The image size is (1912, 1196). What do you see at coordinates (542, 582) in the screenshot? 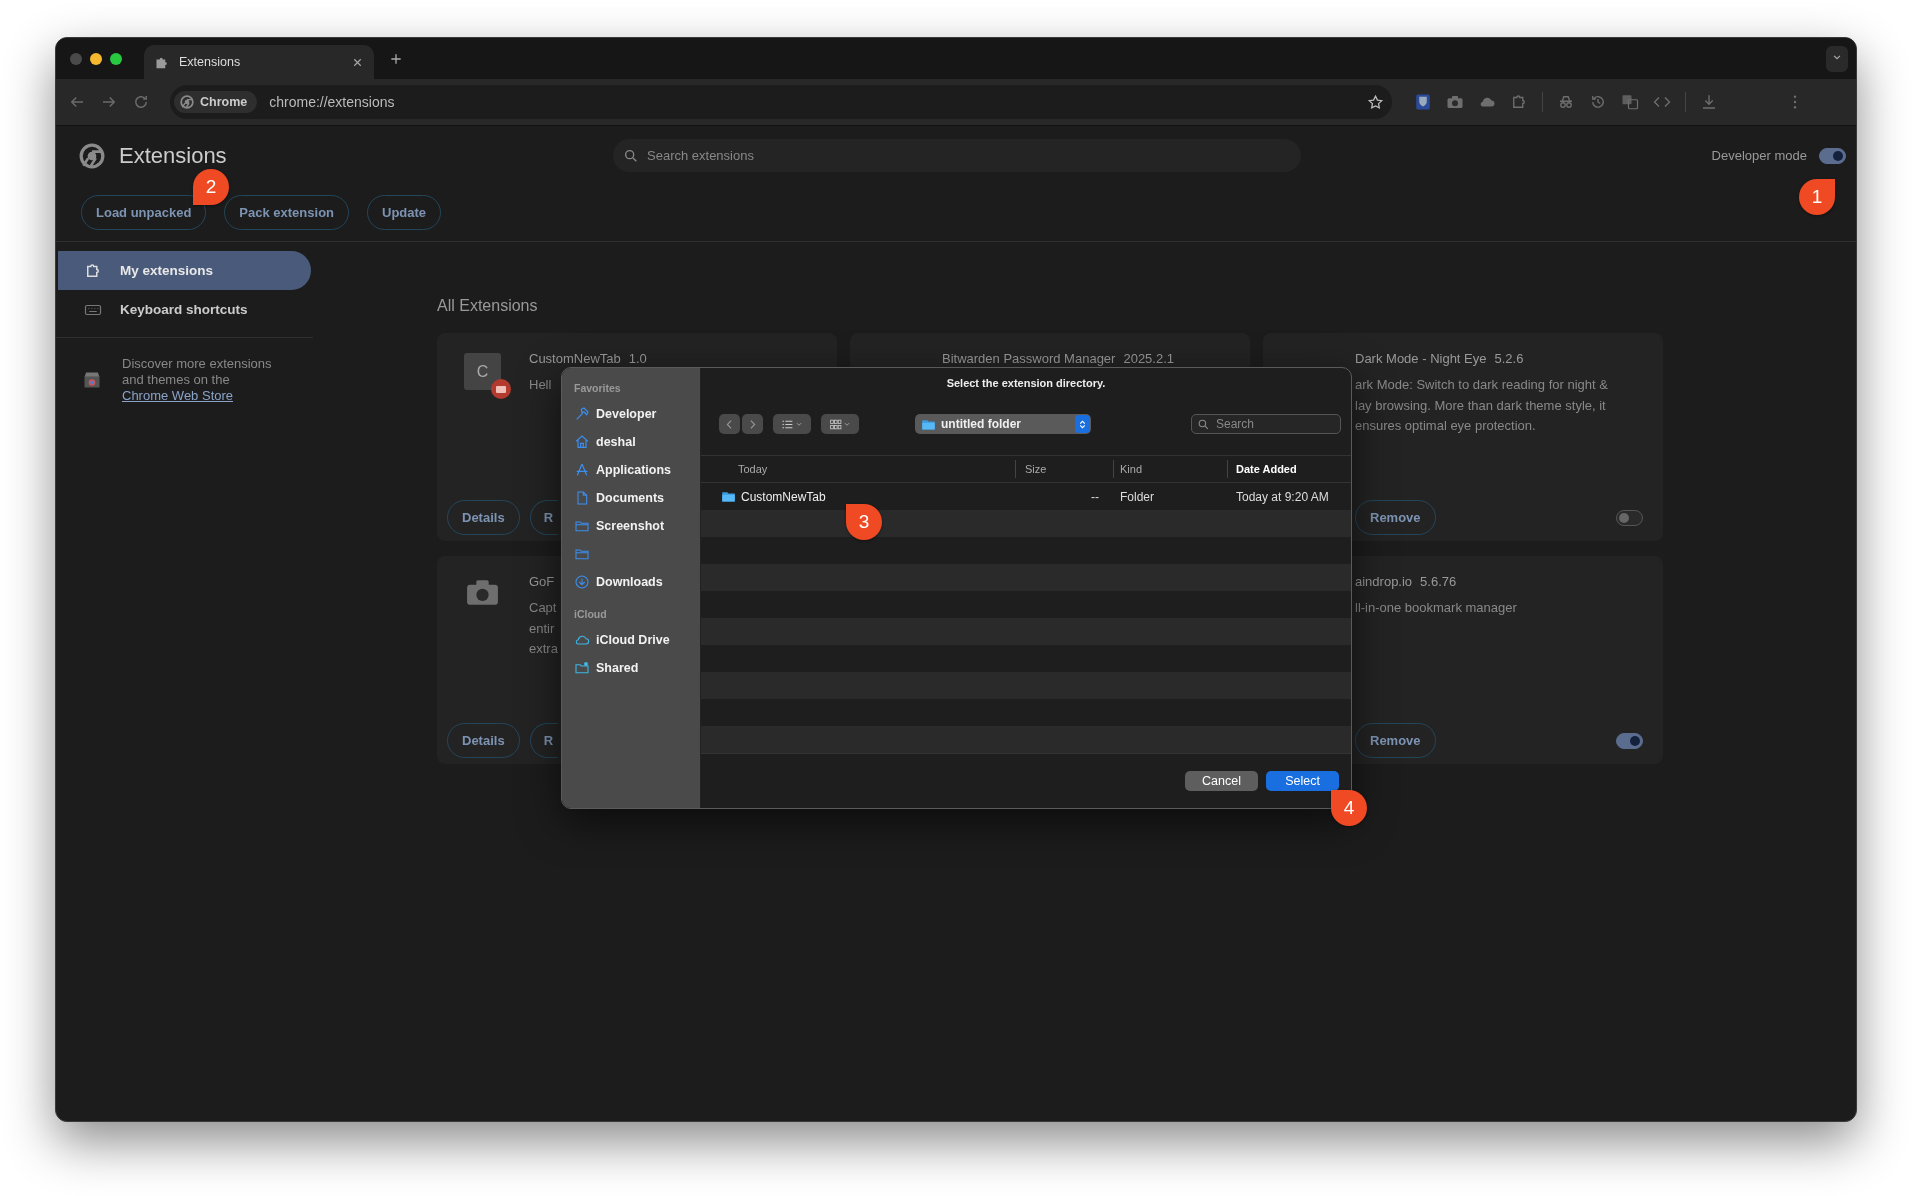
I see `extension-name: GoF` at bounding box center [542, 582].